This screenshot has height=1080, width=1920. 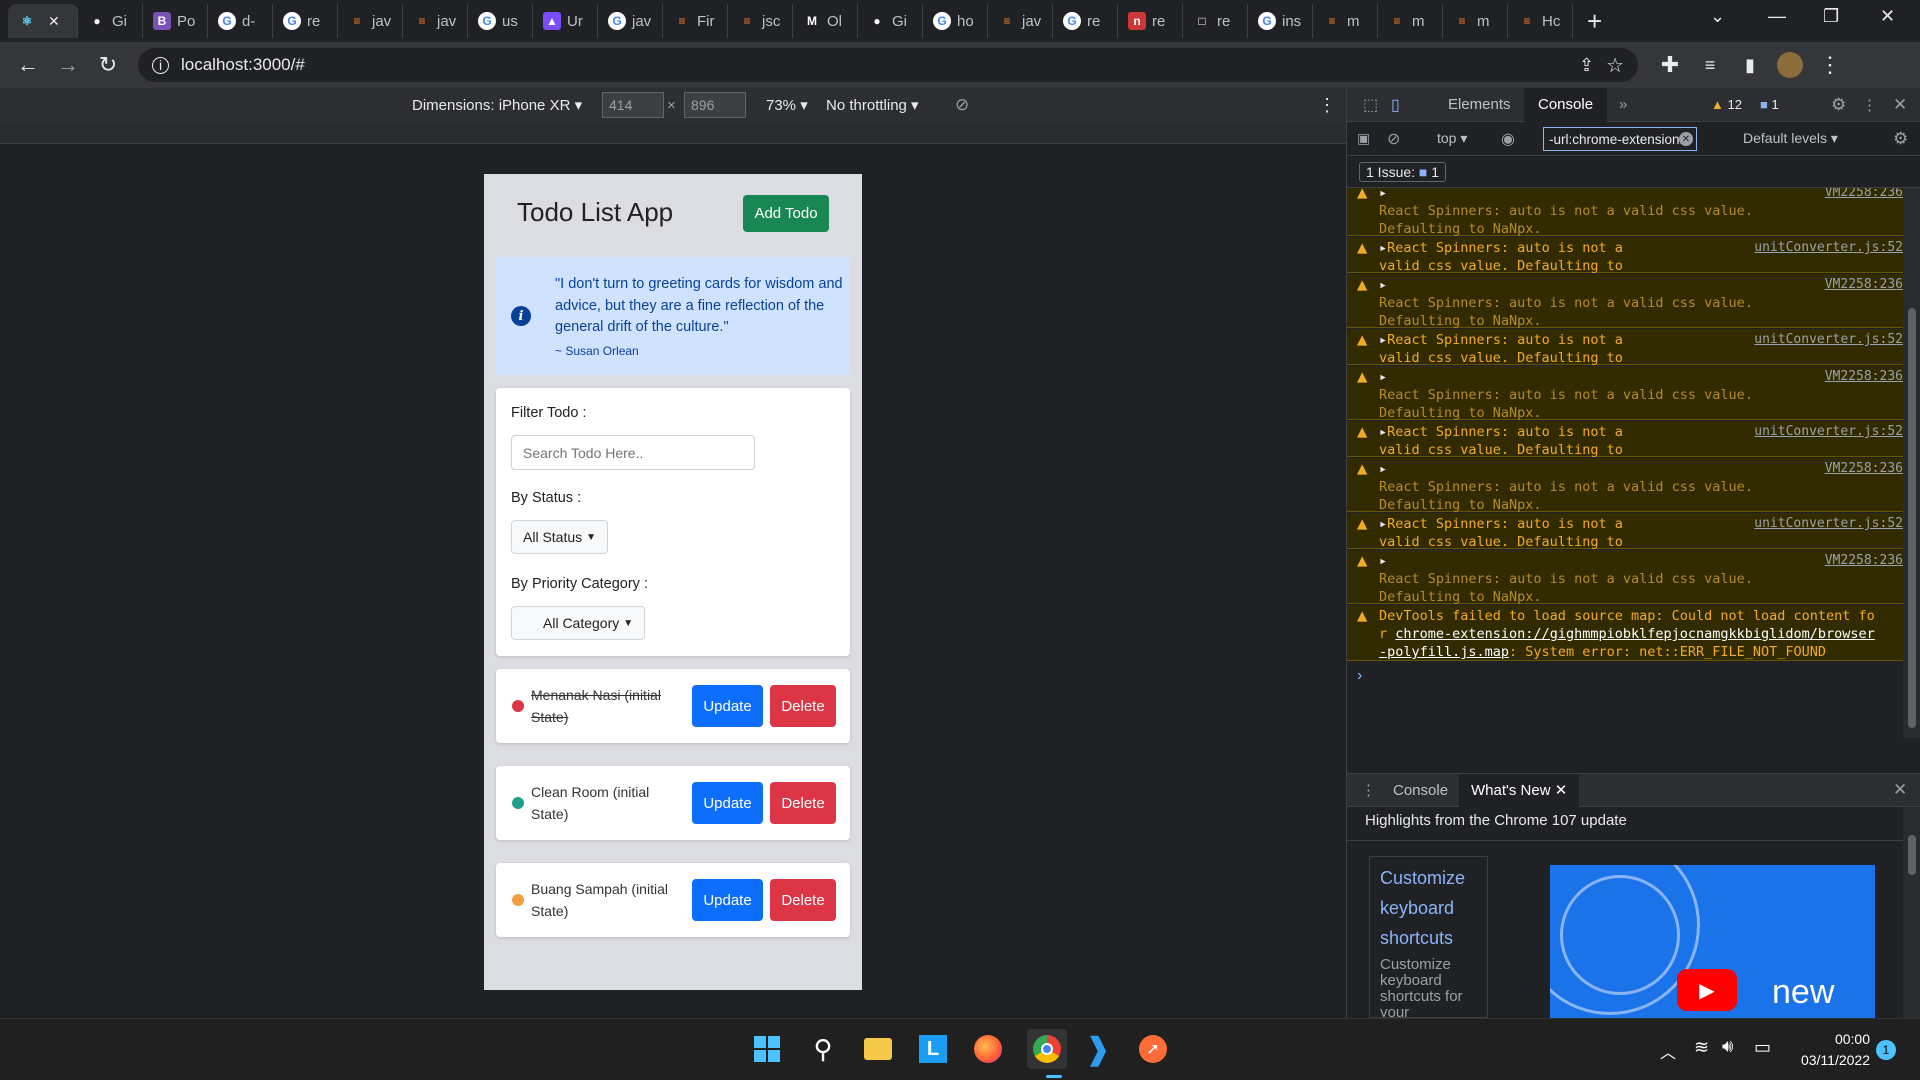 I want to click on address-bar: i localhost:3000/# ⇪ ☆, so click(x=888, y=65).